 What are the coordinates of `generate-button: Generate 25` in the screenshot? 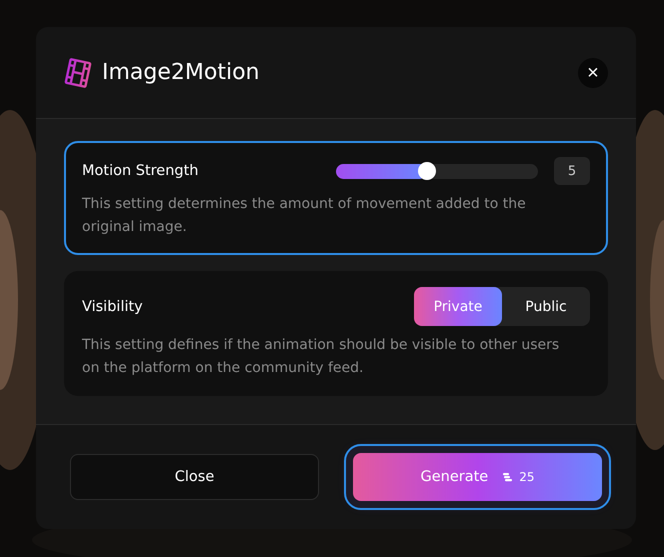 It's located at (477, 477).